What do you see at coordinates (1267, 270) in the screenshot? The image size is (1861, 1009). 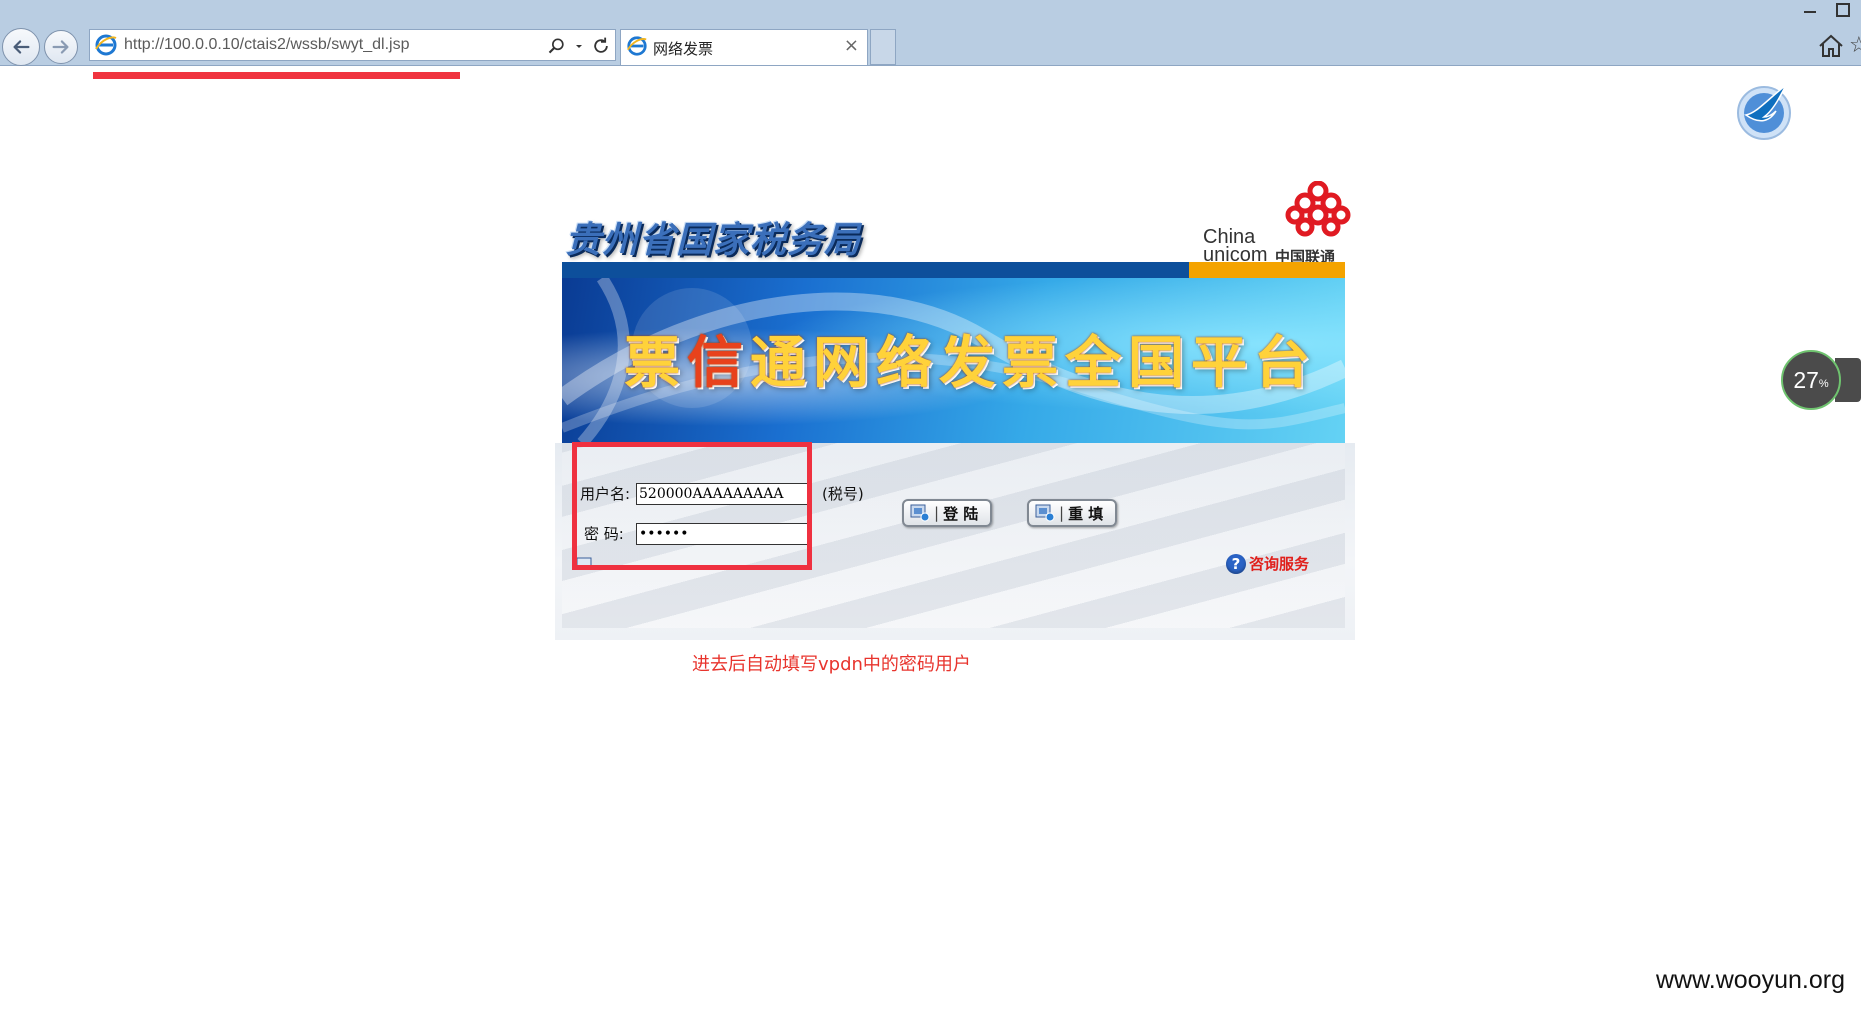 I see `header-color-bar-accent` at bounding box center [1267, 270].